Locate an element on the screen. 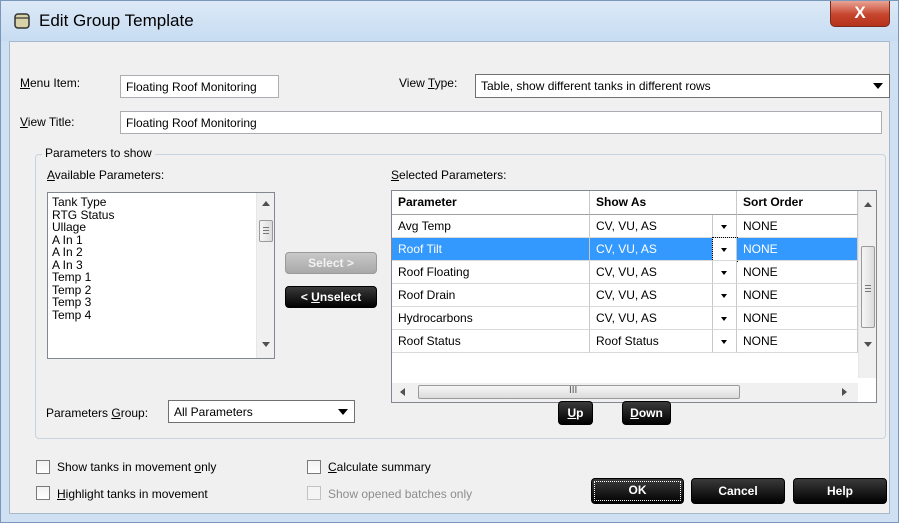 Image resolution: width=899 pixels, height=523 pixels. list-item: Temp 4 is located at coordinates (161, 315).